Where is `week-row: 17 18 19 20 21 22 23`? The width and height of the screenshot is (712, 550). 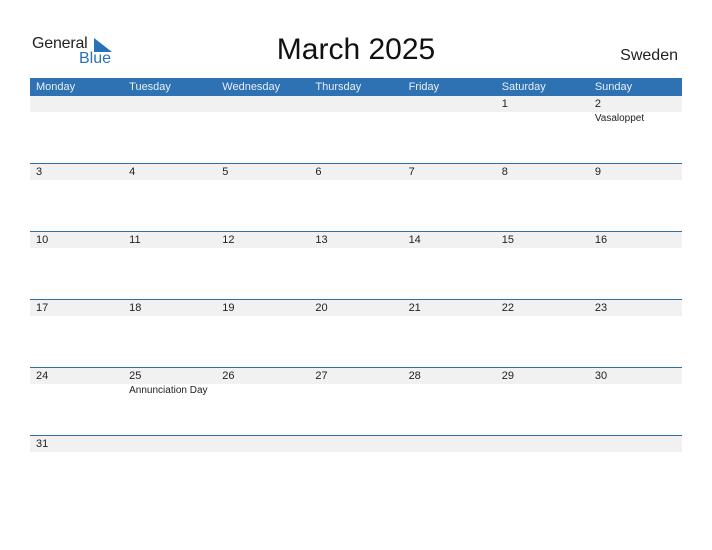
week-row: 17 18 19 20 21 22 23 is located at coordinates (356, 333).